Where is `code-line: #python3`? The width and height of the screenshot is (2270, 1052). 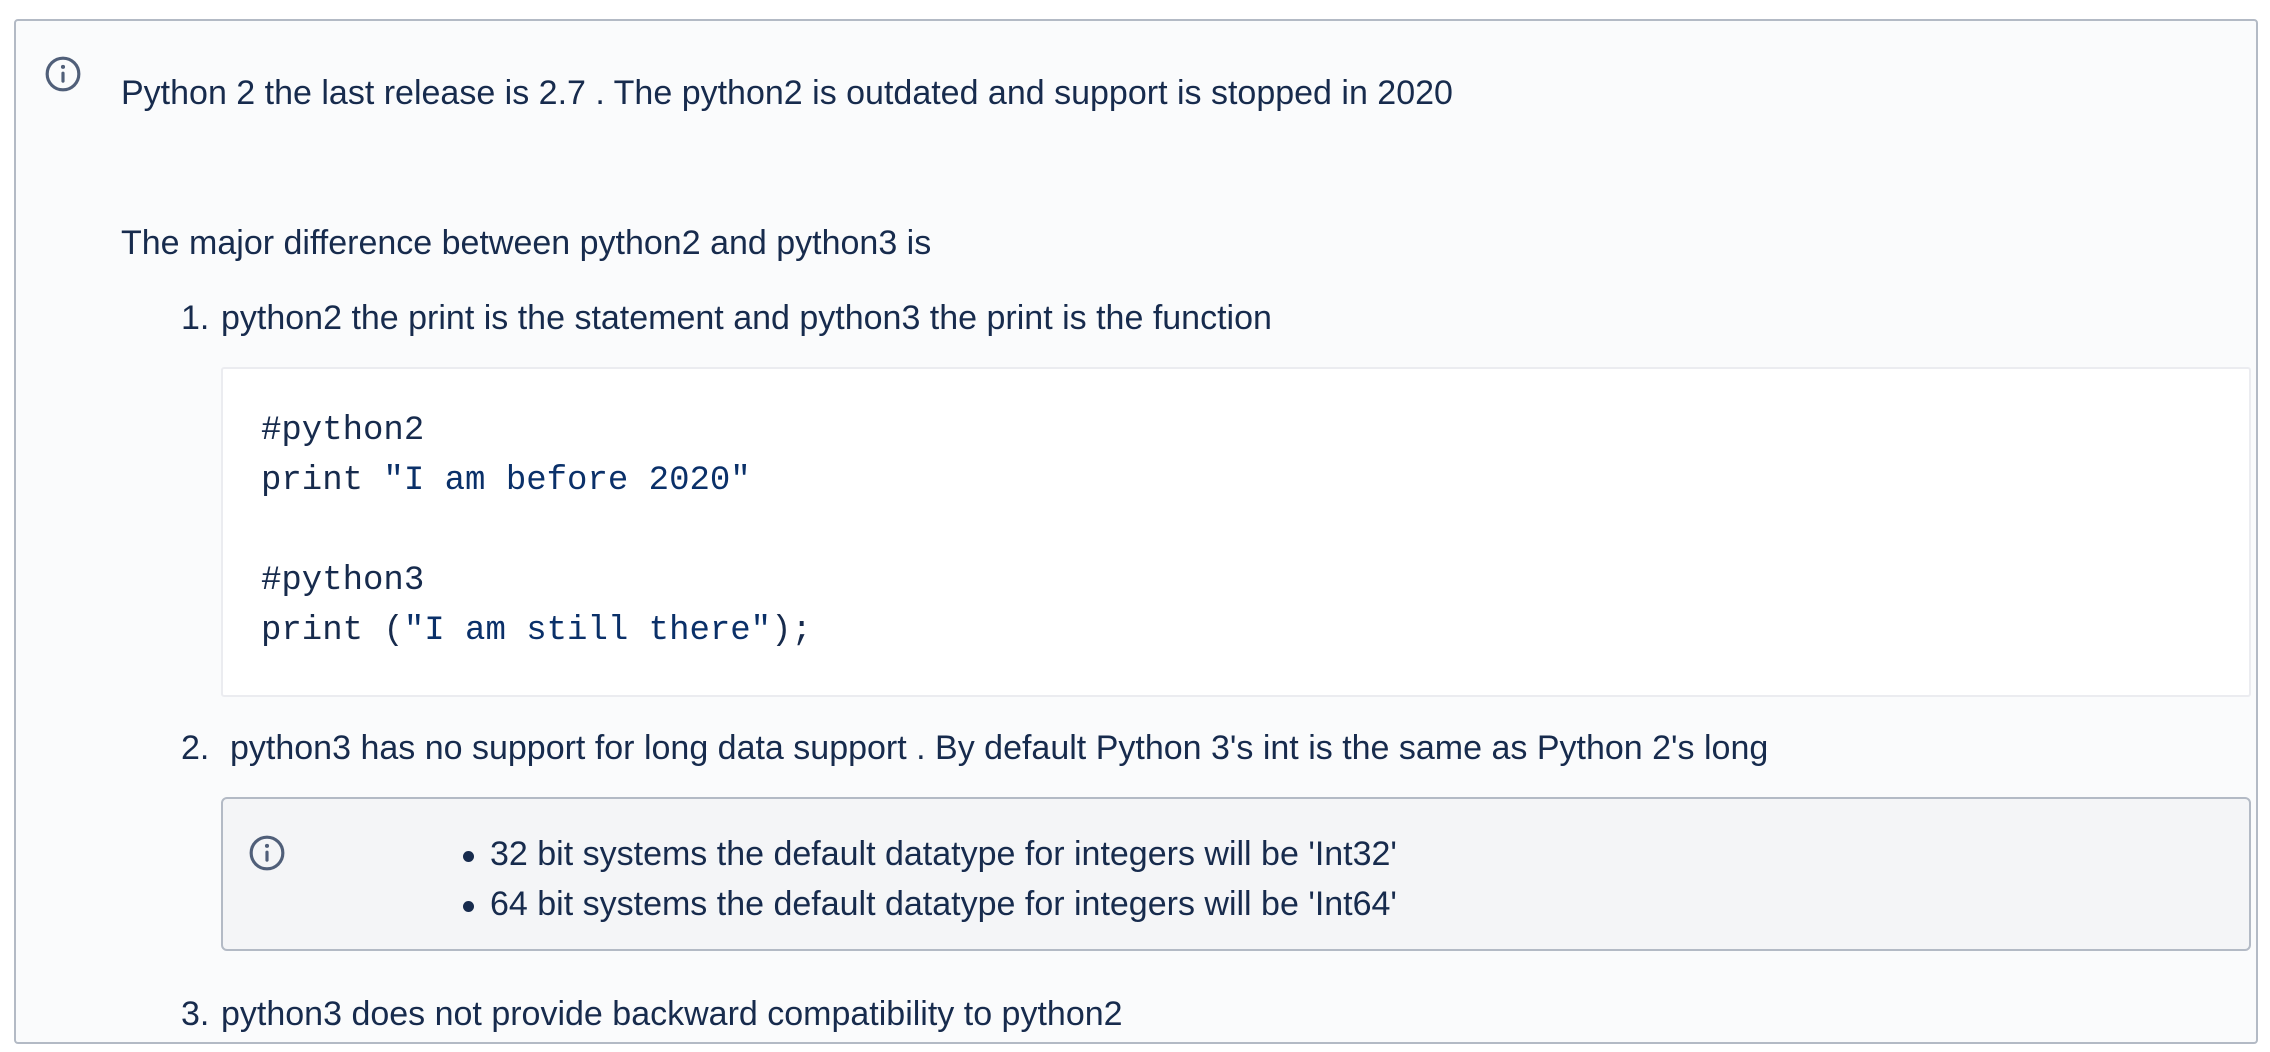 code-line: #python3 is located at coordinates (343, 581).